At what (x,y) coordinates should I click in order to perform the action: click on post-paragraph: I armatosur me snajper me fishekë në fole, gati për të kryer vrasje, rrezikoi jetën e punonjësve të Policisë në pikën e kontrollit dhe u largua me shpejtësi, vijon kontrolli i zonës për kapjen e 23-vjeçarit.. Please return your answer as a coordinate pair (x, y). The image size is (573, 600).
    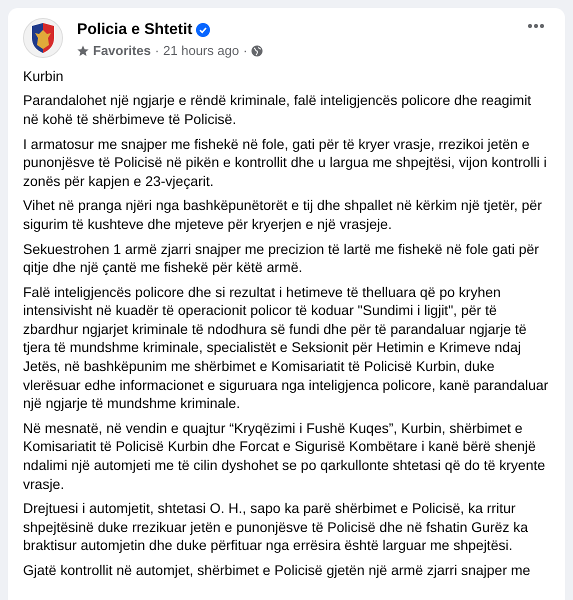
    Looking at the image, I should click on (285, 162).